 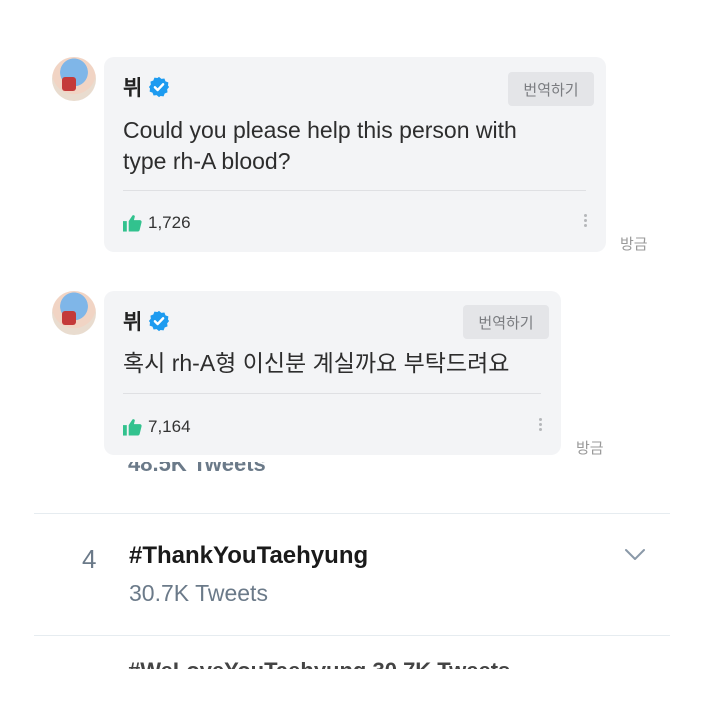 I want to click on comment-text-line-1: Could you please help this person with, so click(x=320, y=130).